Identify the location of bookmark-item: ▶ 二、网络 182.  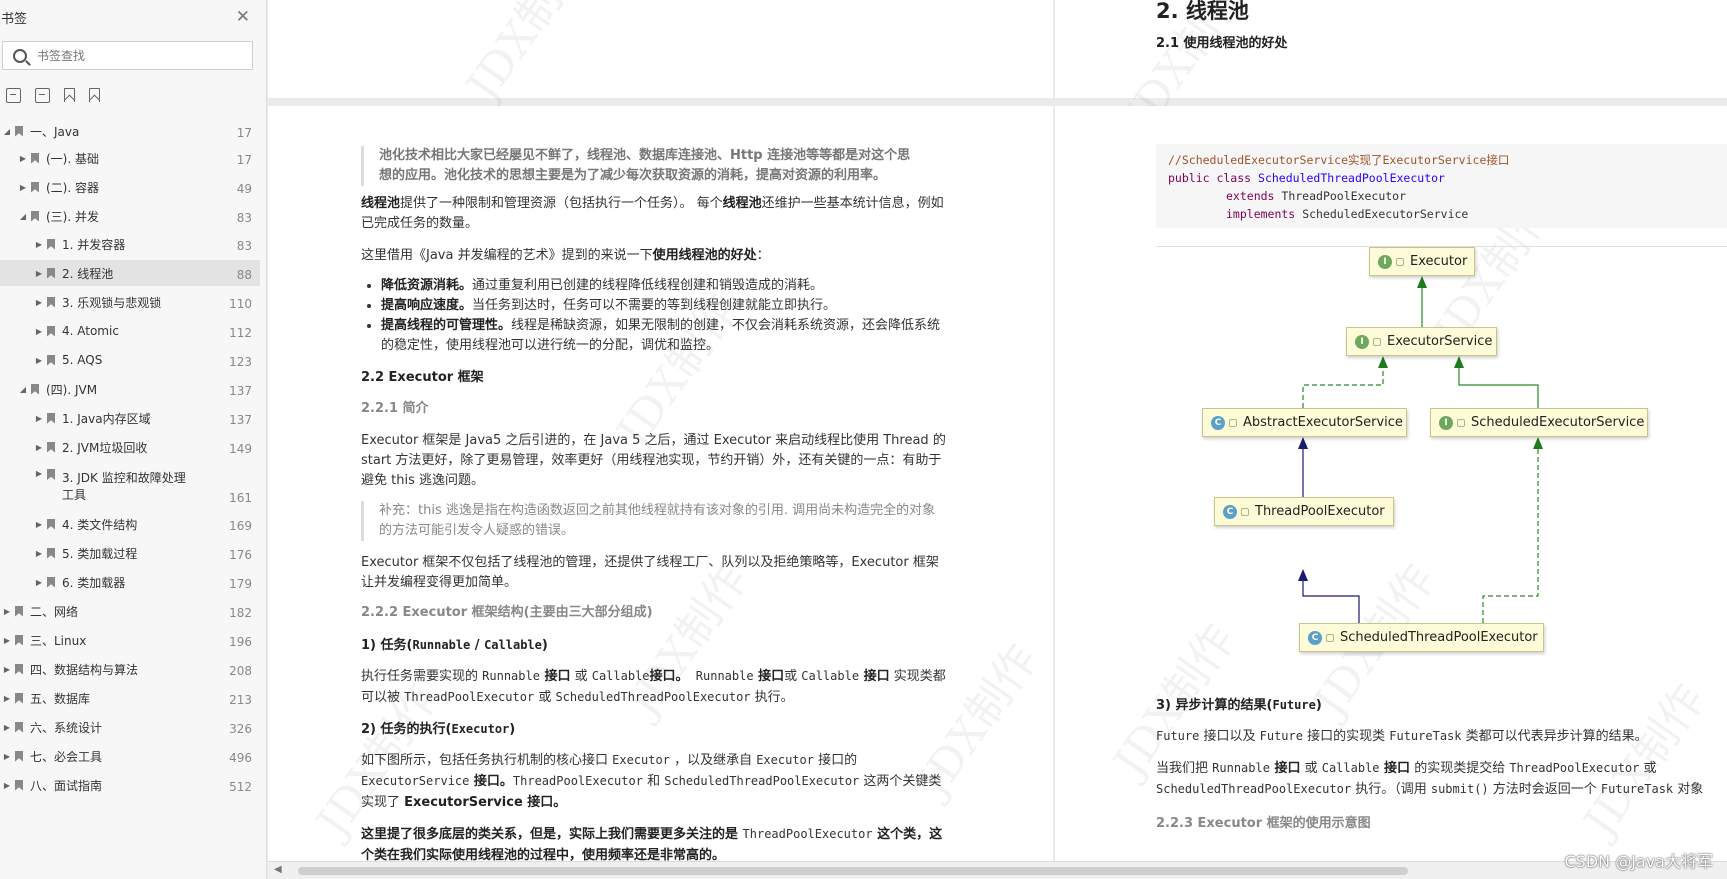
(130, 611).